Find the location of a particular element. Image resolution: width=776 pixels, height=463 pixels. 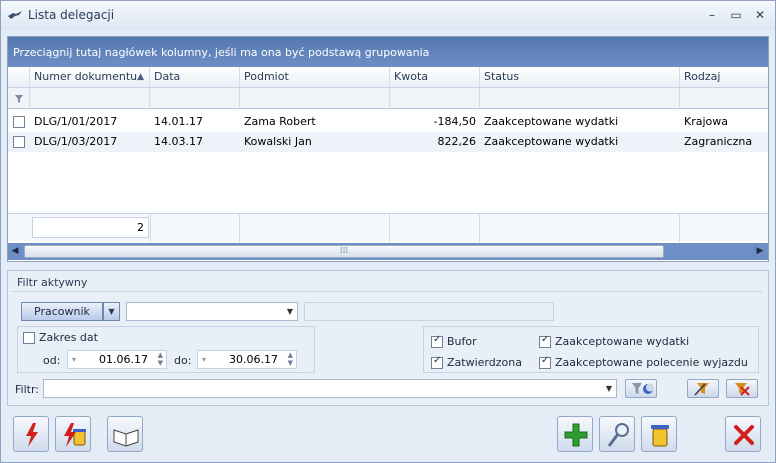

column-header-numer: Numer dokumentu ▲ is located at coordinates (90, 77).